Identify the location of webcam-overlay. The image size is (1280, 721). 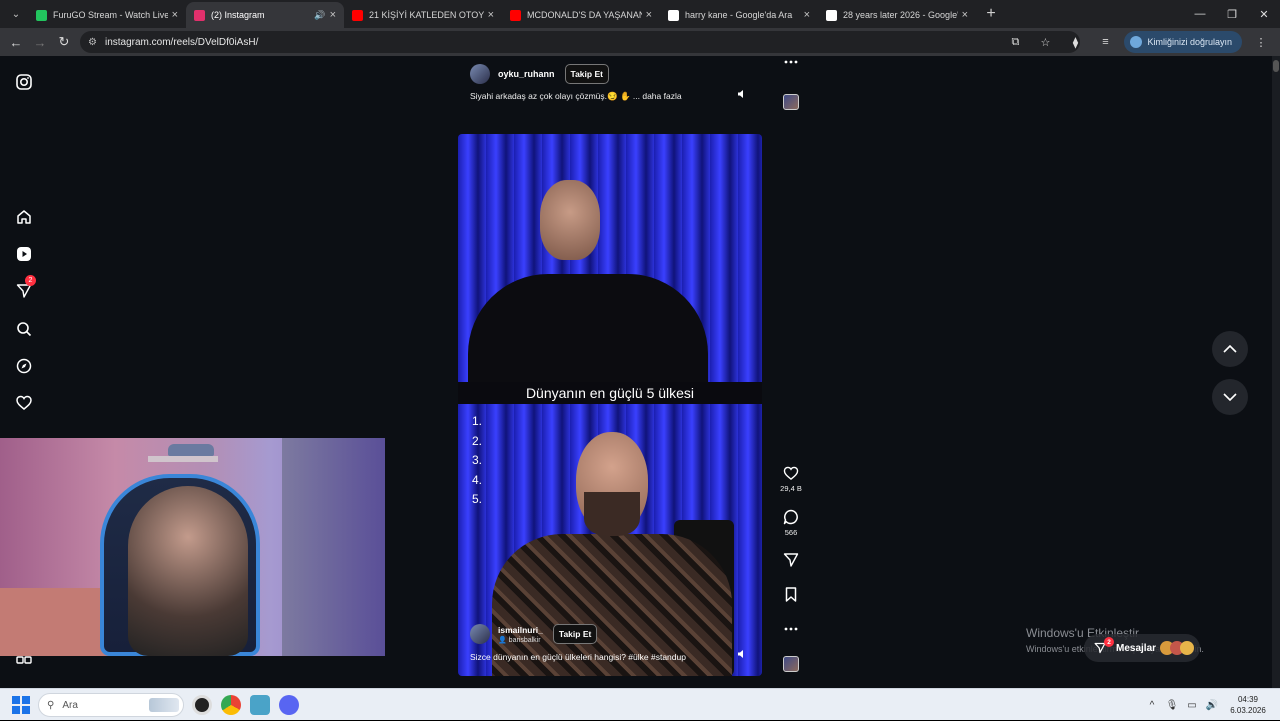
(192, 547).